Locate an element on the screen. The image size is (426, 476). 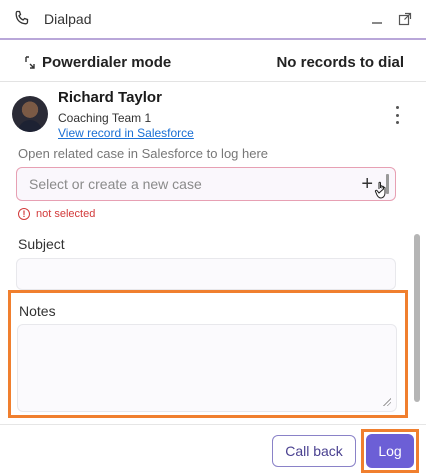
popout-icon is located at coordinates (405, 19).